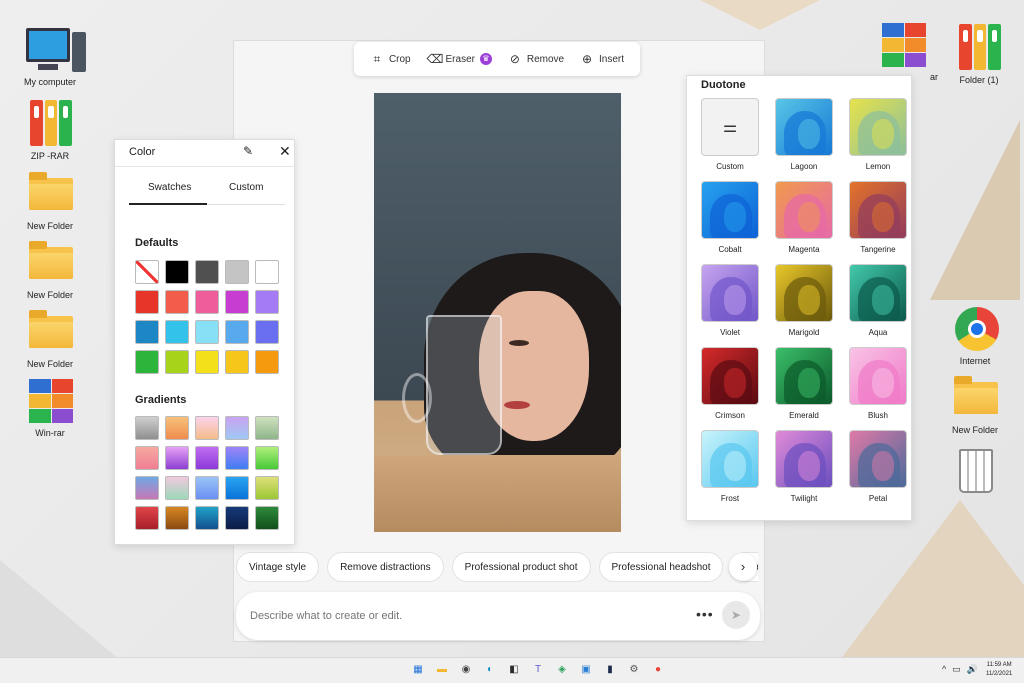 The height and width of the screenshot is (683, 1024). Describe the element at coordinates (730, 134) in the screenshot. I see `duotone-option: ⚌ Custom` at that location.